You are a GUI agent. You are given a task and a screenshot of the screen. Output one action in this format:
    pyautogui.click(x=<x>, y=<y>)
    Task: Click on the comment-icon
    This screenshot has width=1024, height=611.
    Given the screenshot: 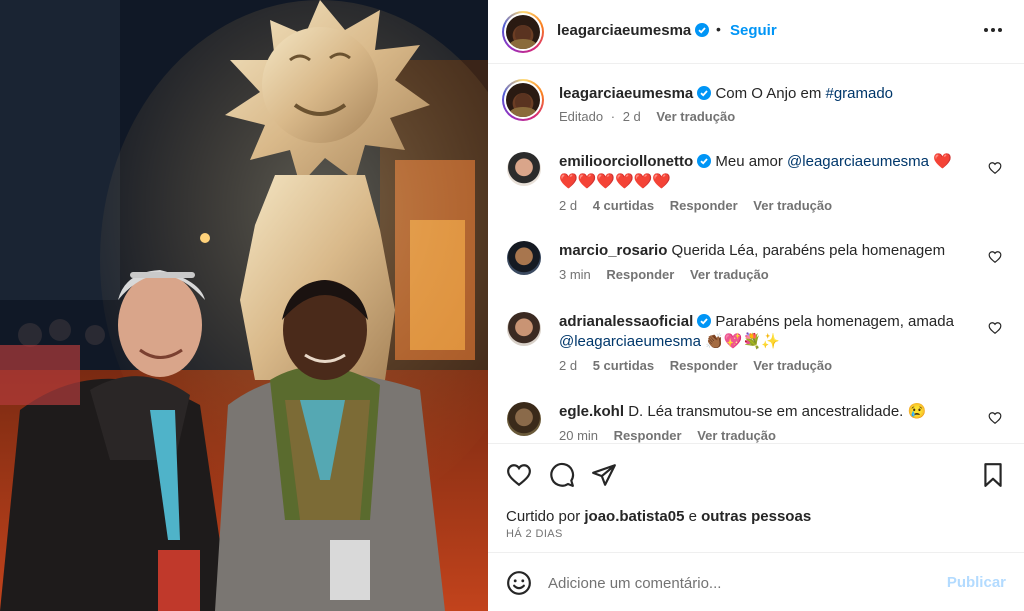 What is the action you would take?
    pyautogui.click(x=562, y=475)
    